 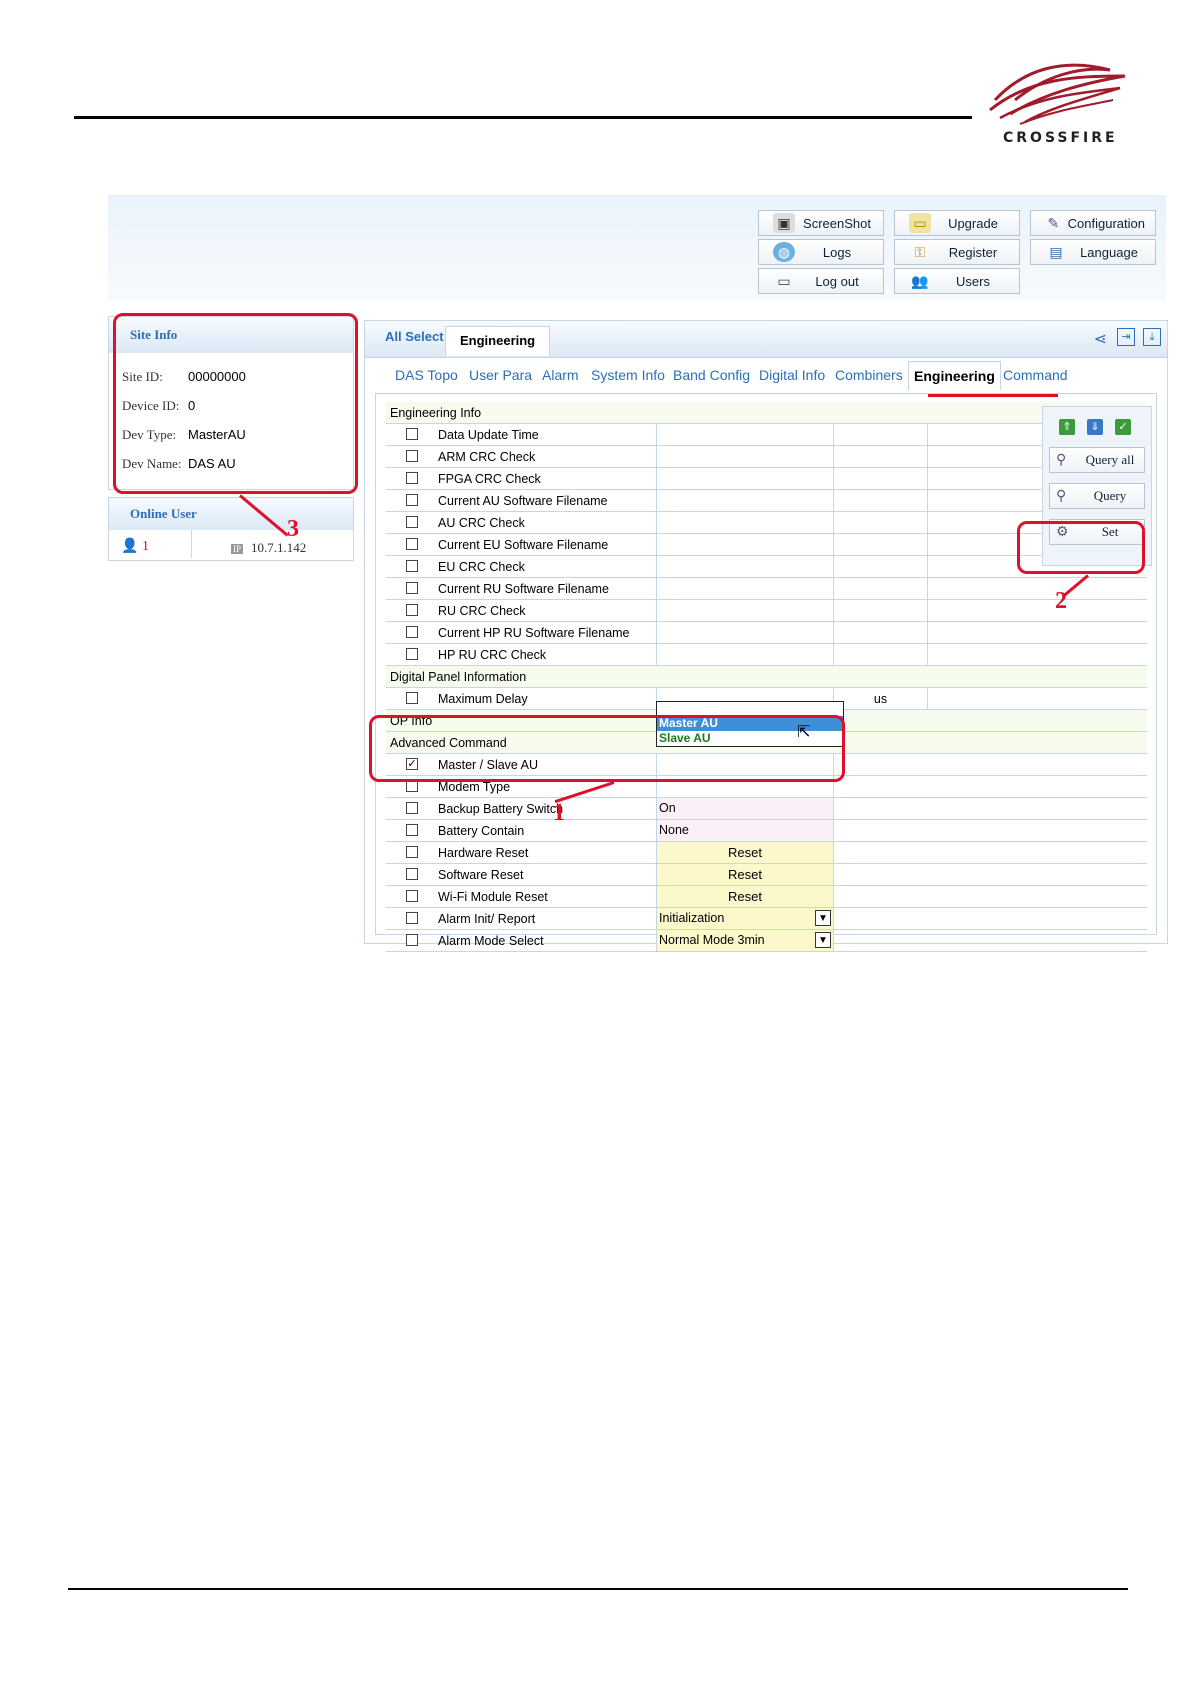 I want to click on users-button: 👥 Users, so click(x=957, y=281).